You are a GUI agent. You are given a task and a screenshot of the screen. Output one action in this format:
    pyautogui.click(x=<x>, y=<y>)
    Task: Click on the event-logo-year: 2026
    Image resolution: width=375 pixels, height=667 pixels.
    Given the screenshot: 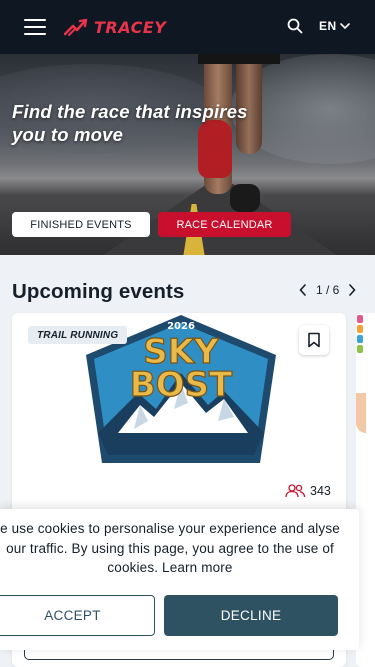 What is the action you would take?
    pyautogui.click(x=181, y=326)
    